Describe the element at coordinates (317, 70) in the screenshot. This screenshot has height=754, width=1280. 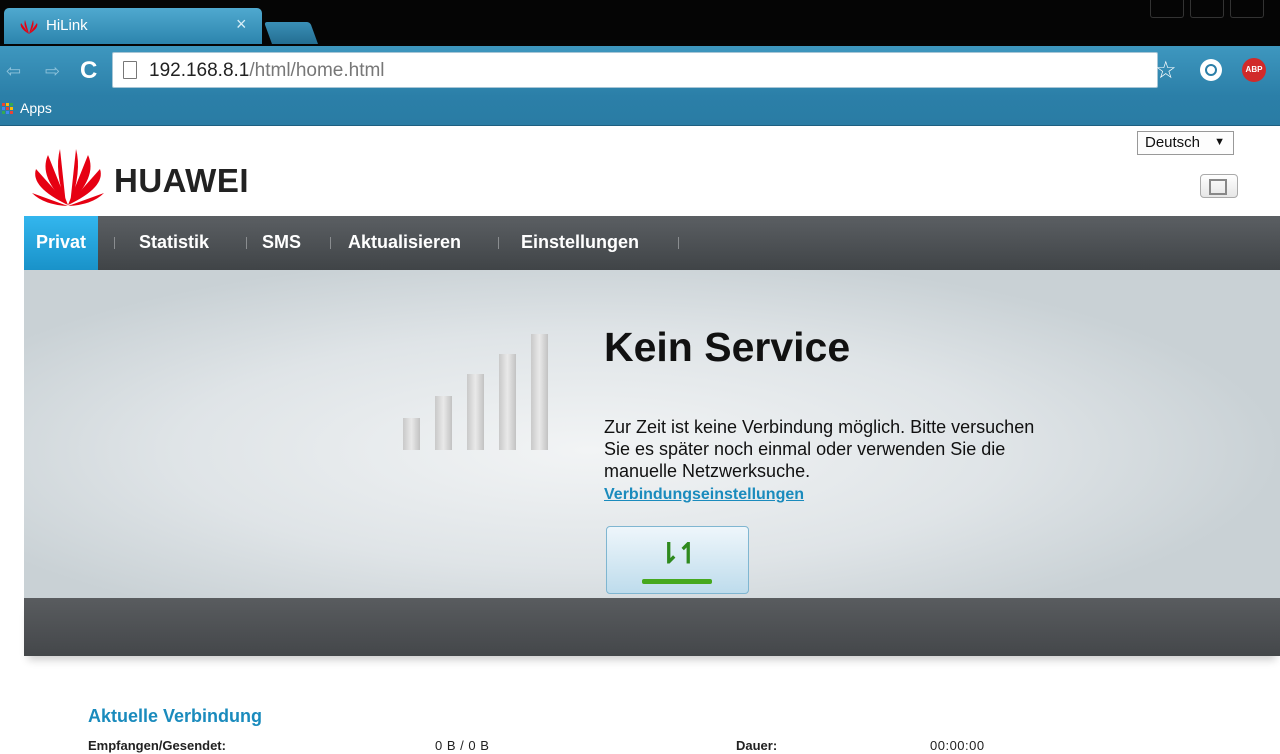
I see `url-path: /html/home.html` at that location.